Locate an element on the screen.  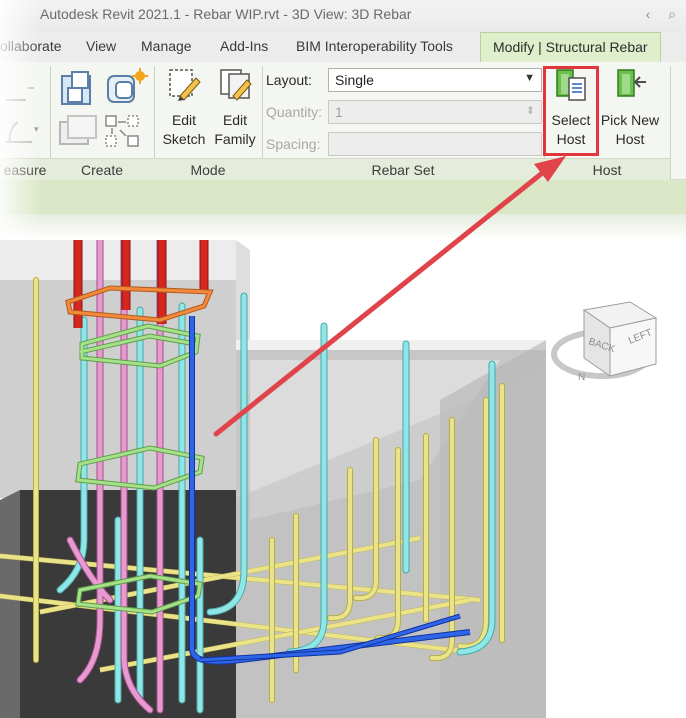
edit-sketch-label-2: Sketch is located at coordinates (184, 139).